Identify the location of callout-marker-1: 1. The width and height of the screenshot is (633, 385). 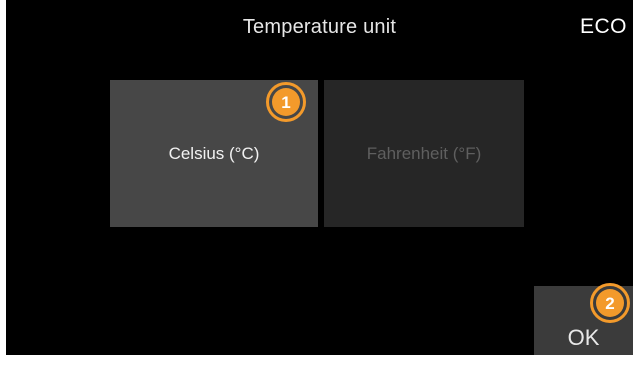
(286, 102).